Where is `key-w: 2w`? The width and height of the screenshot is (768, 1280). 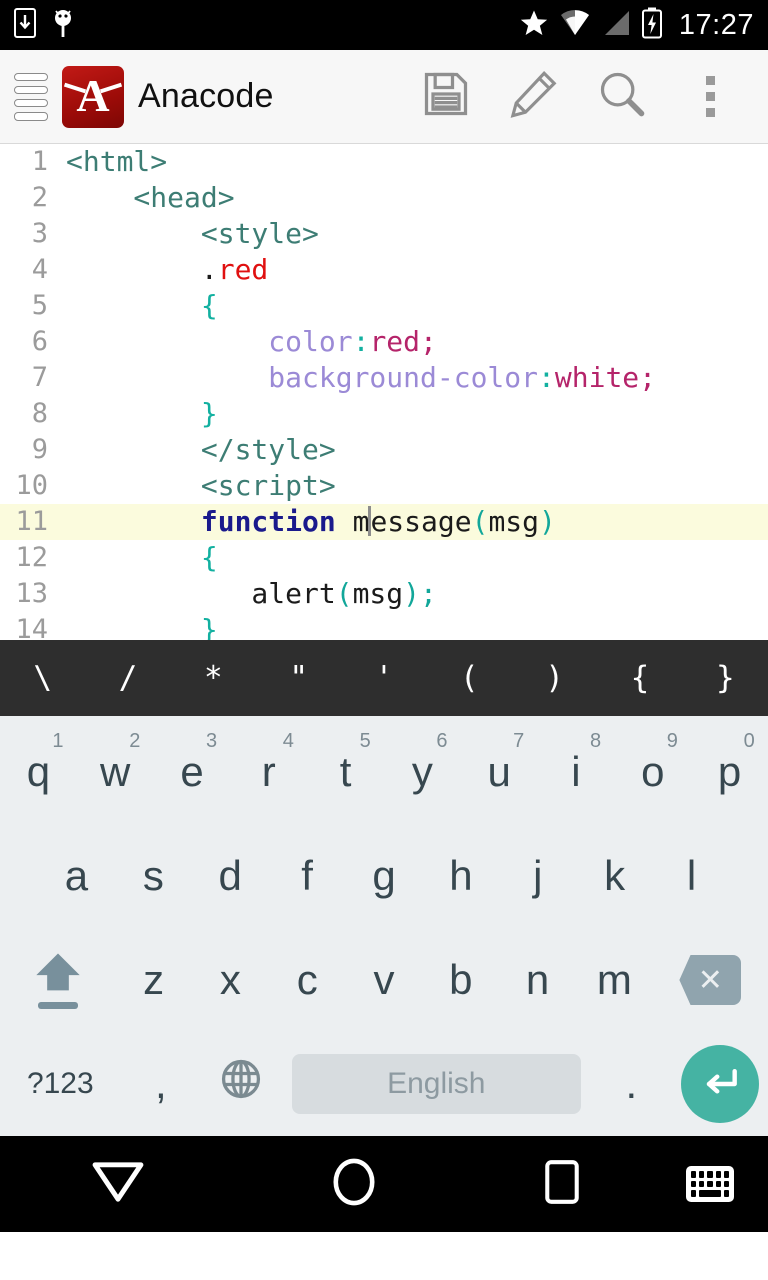 key-w: 2w is located at coordinates (115, 772).